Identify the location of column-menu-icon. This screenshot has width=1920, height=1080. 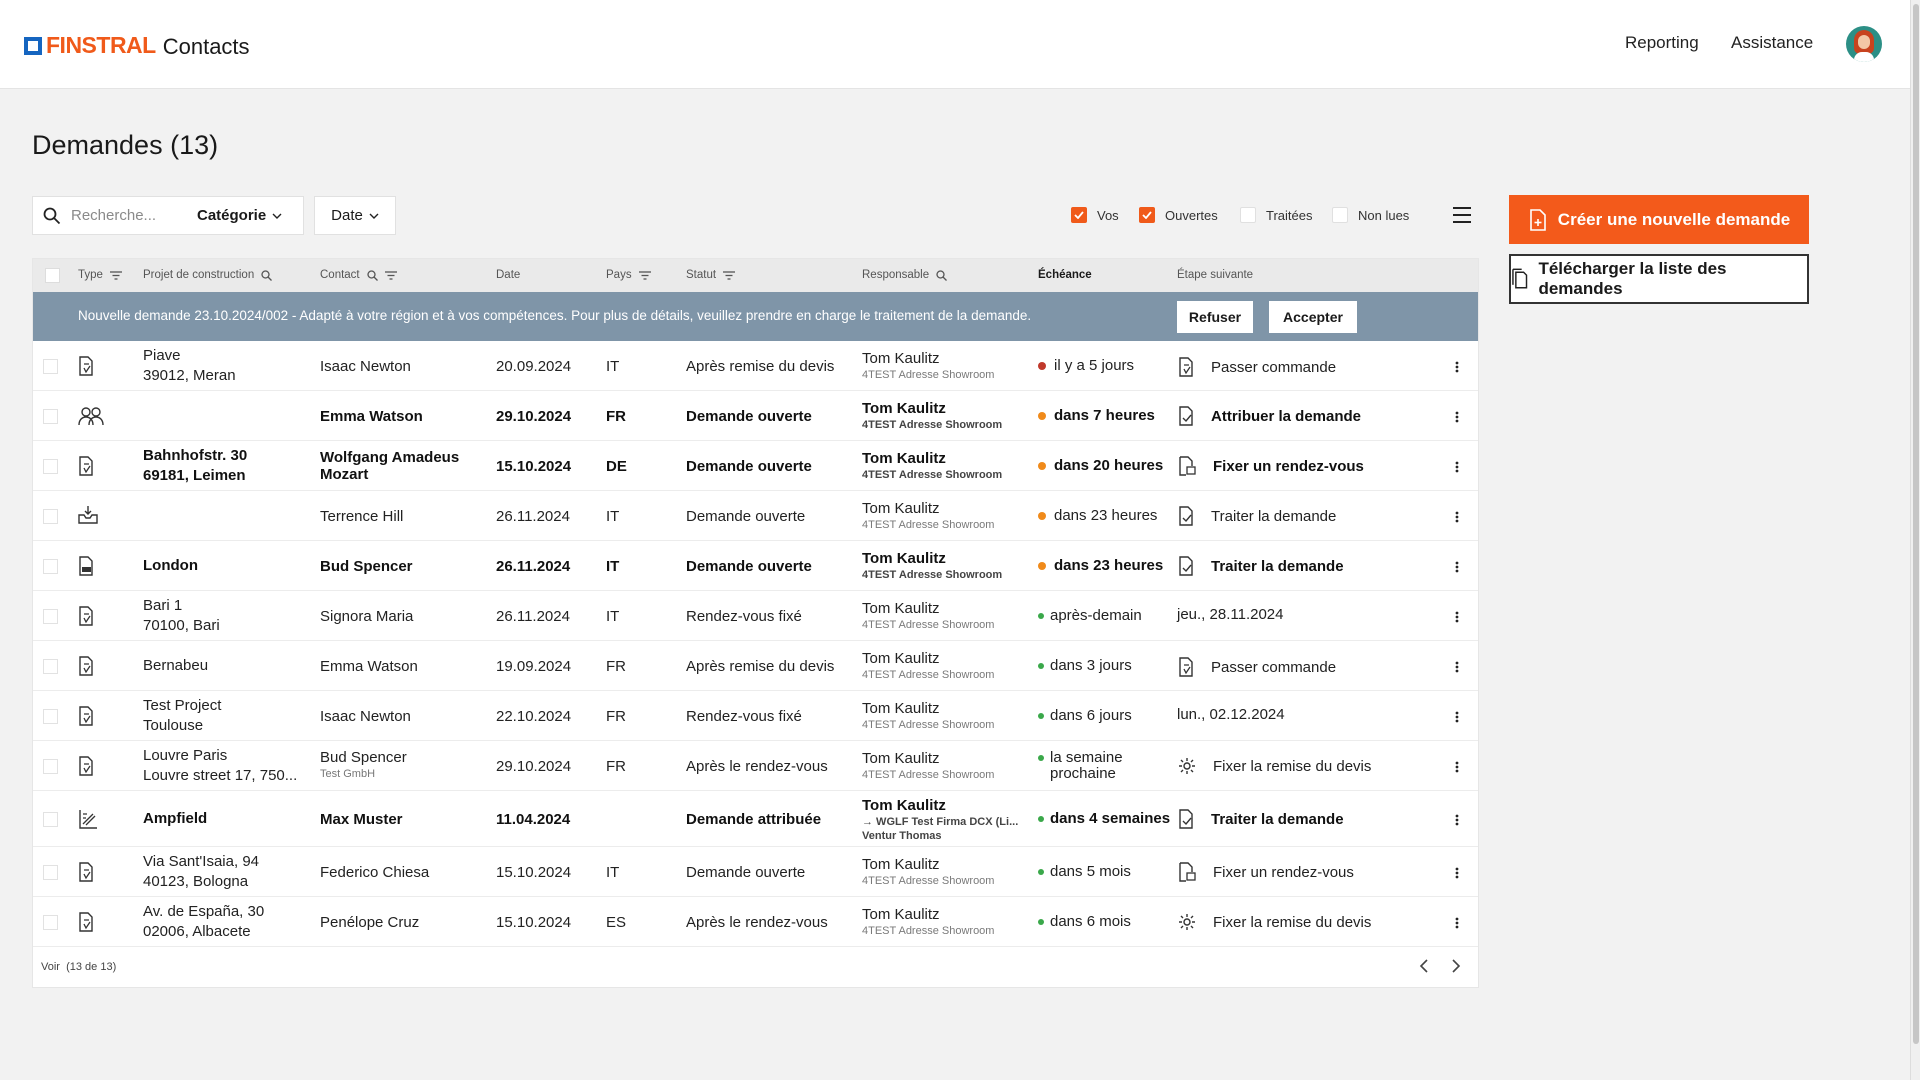
(1462, 215).